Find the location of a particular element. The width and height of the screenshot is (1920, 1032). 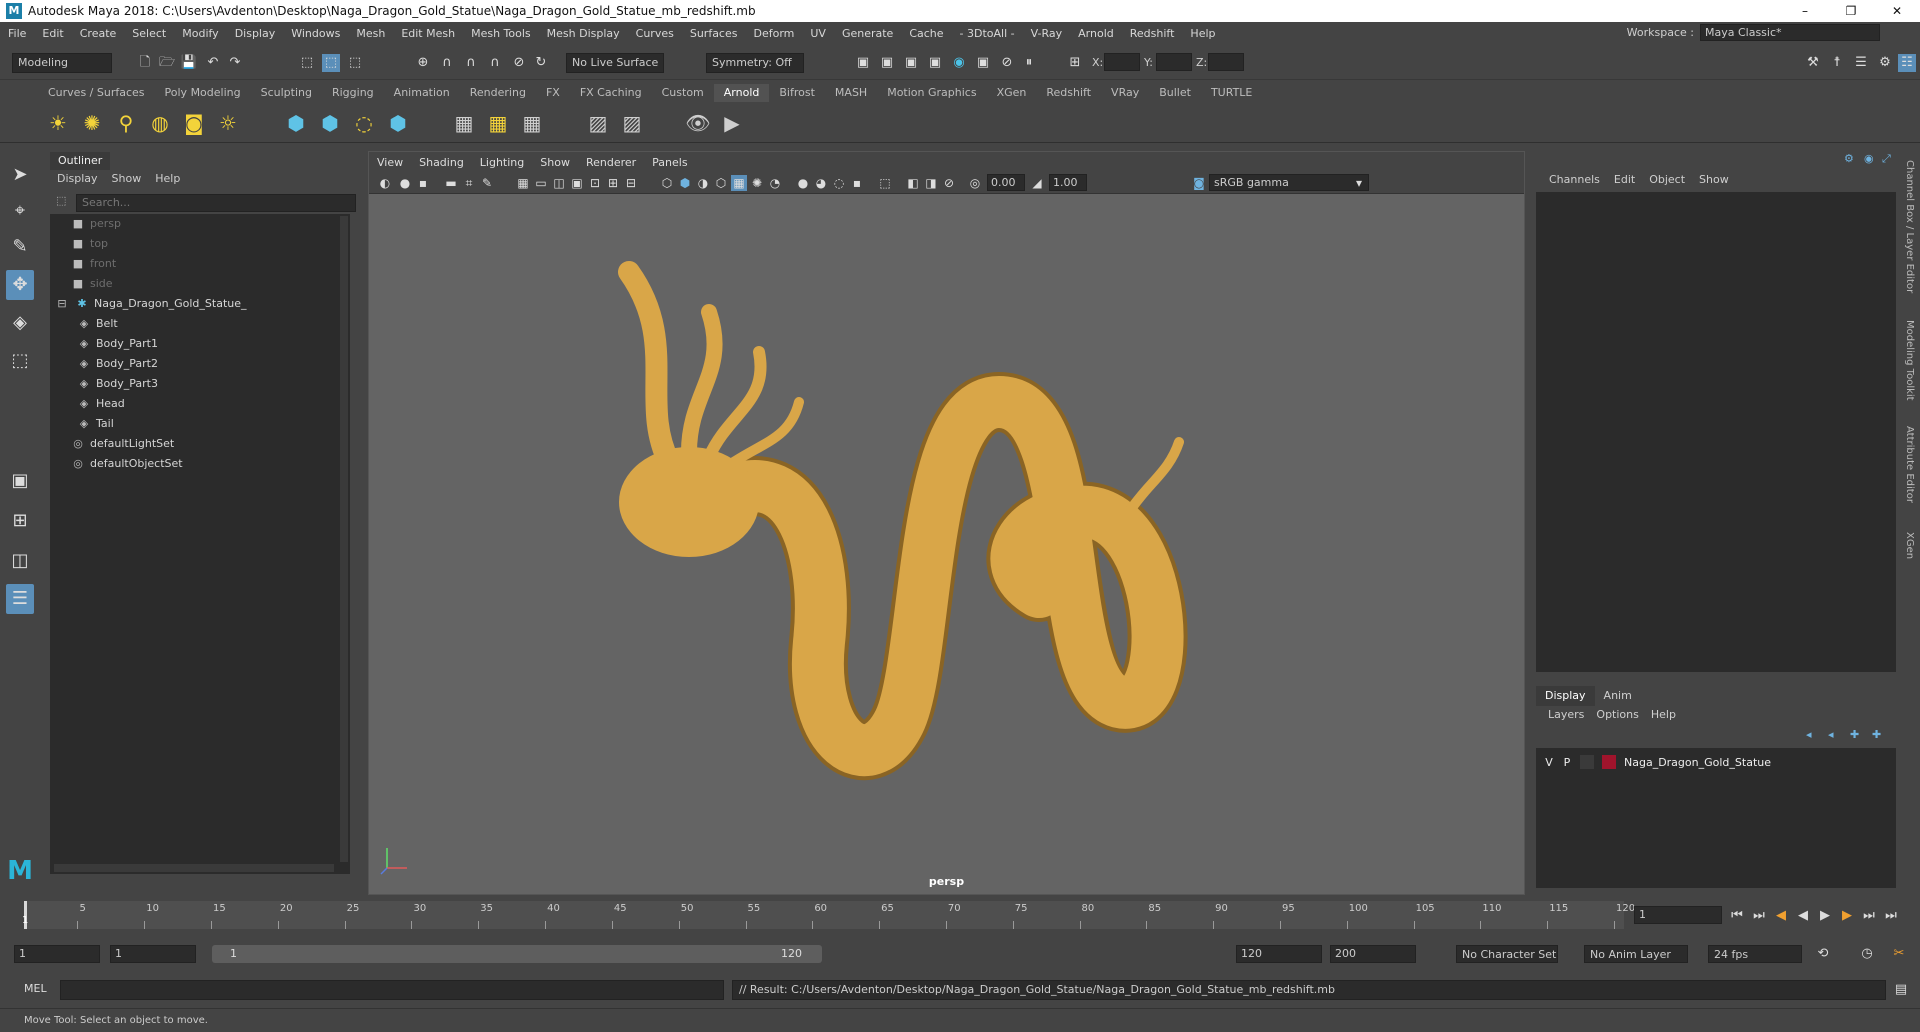

outliner-horizontal-scrollbar is located at coordinates (194, 868).